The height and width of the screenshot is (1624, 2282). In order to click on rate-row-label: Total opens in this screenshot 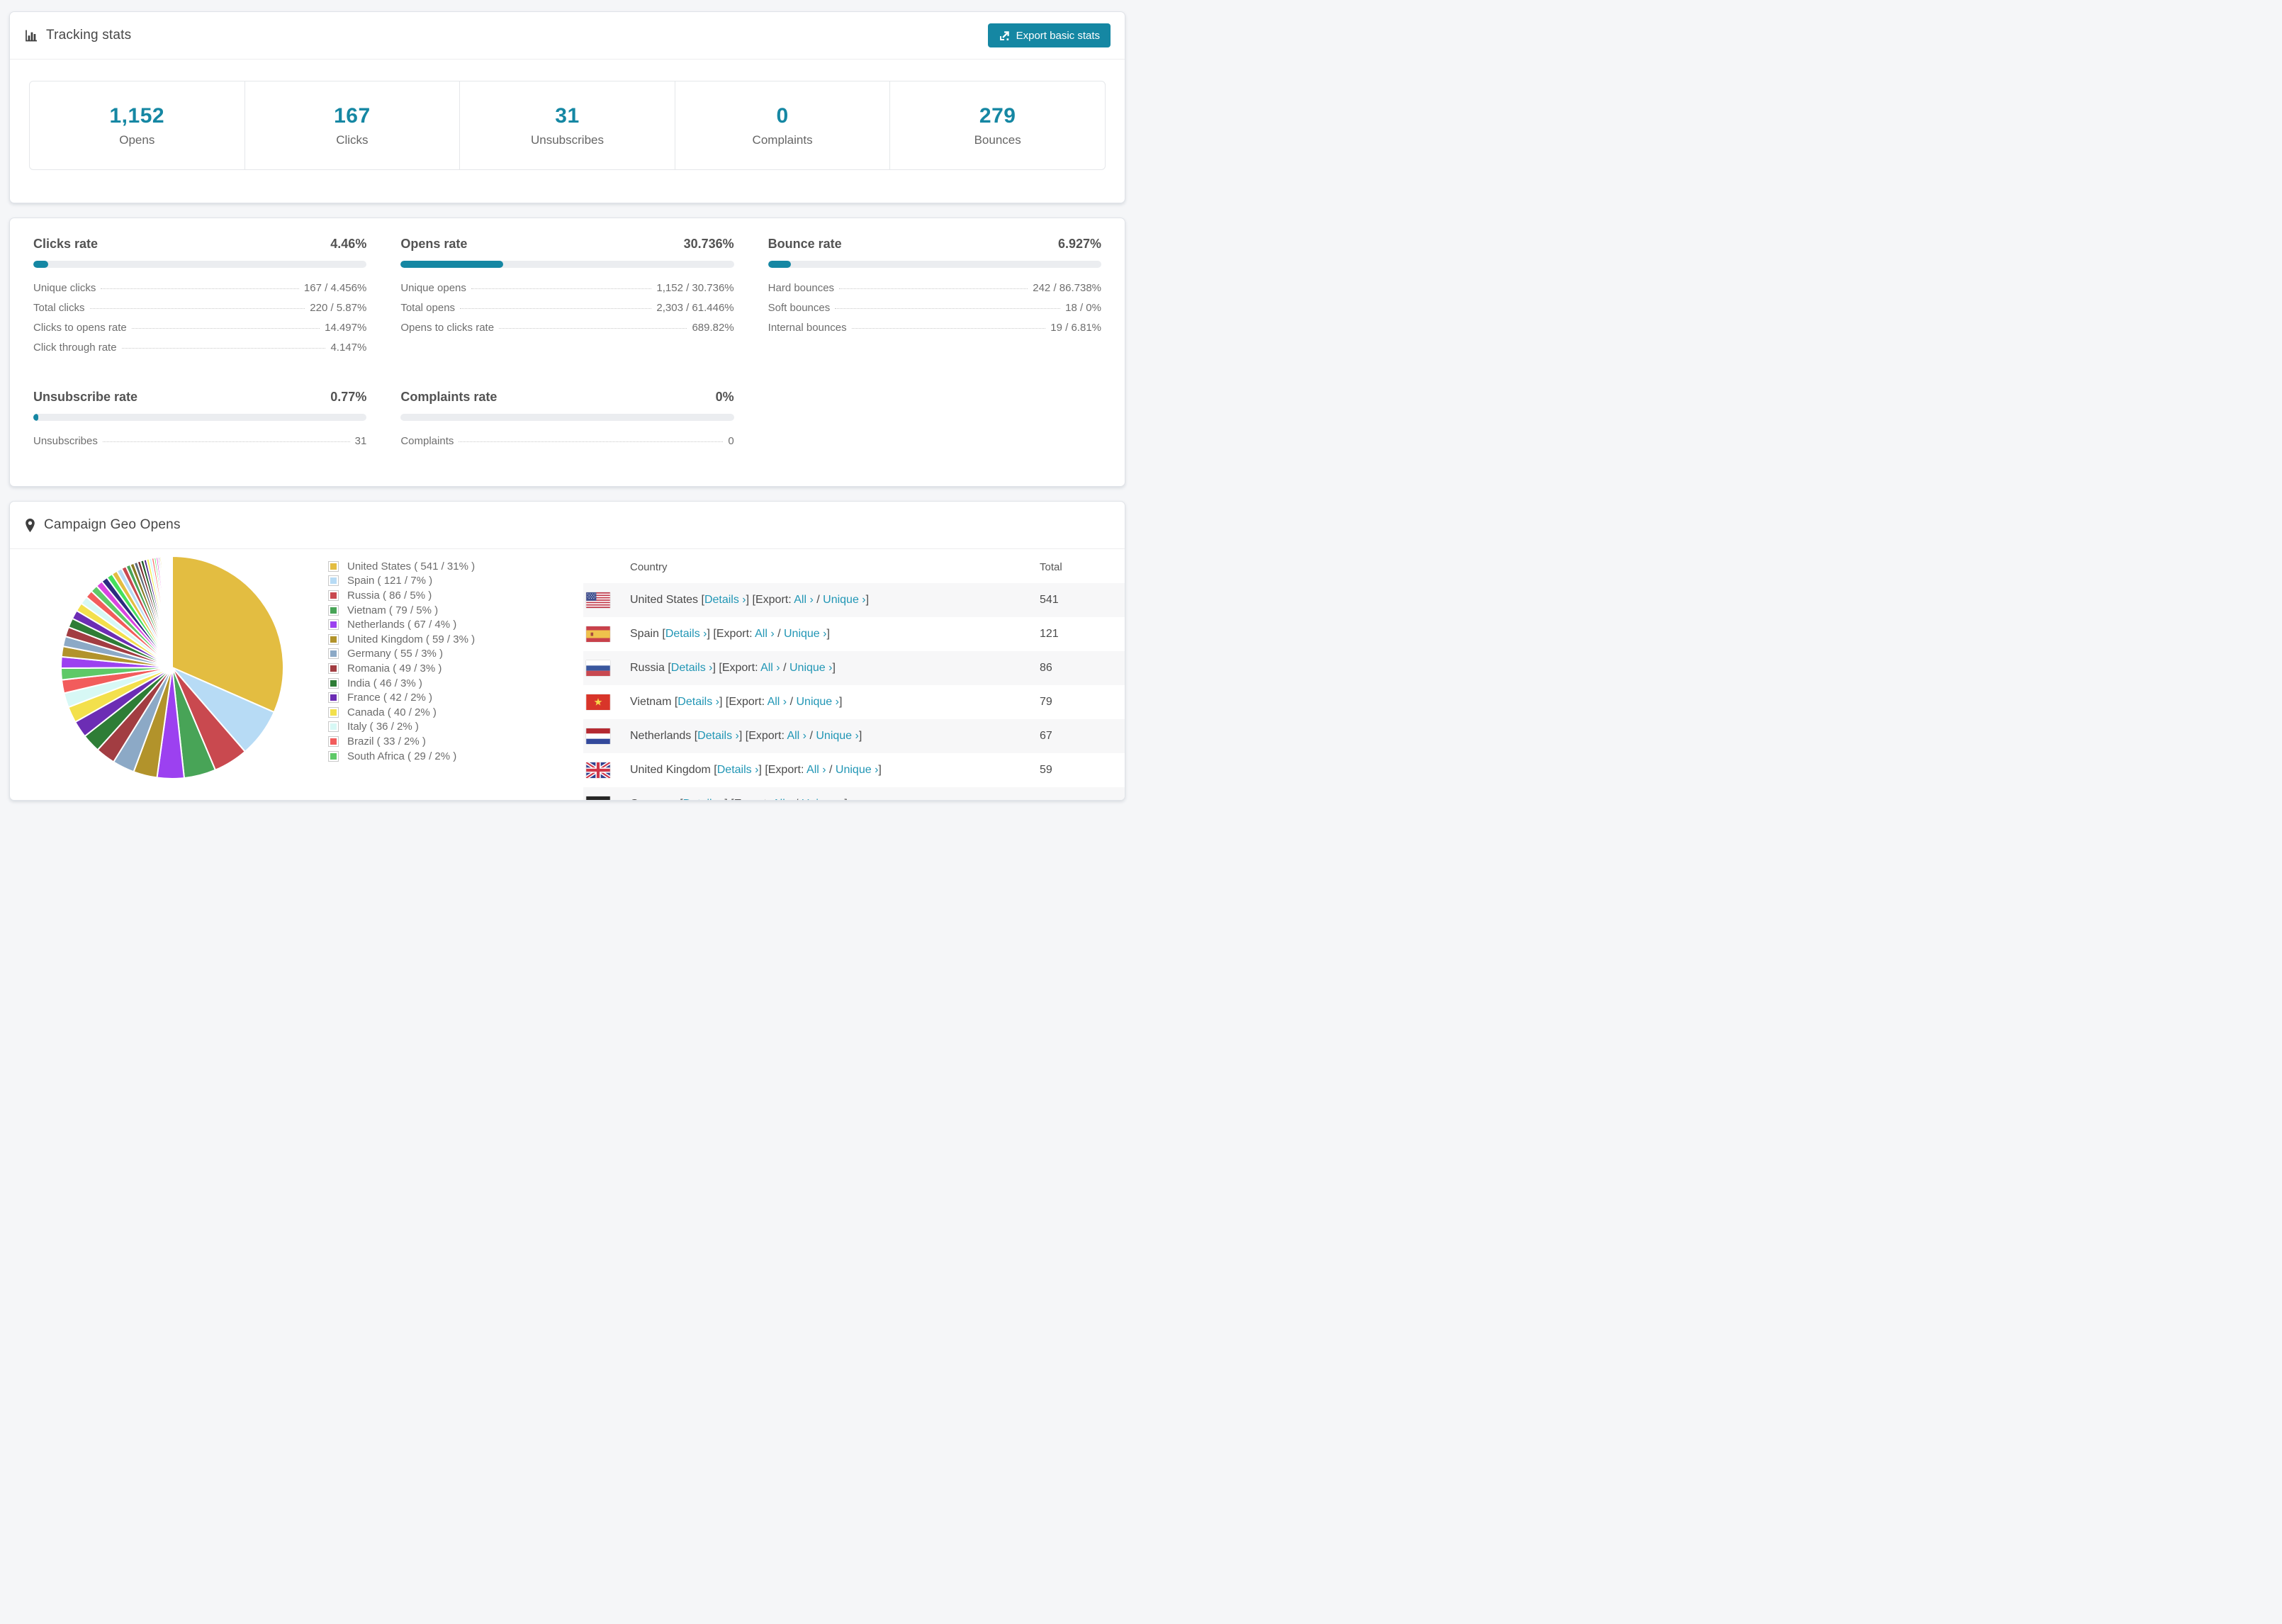, I will do `click(428, 308)`.